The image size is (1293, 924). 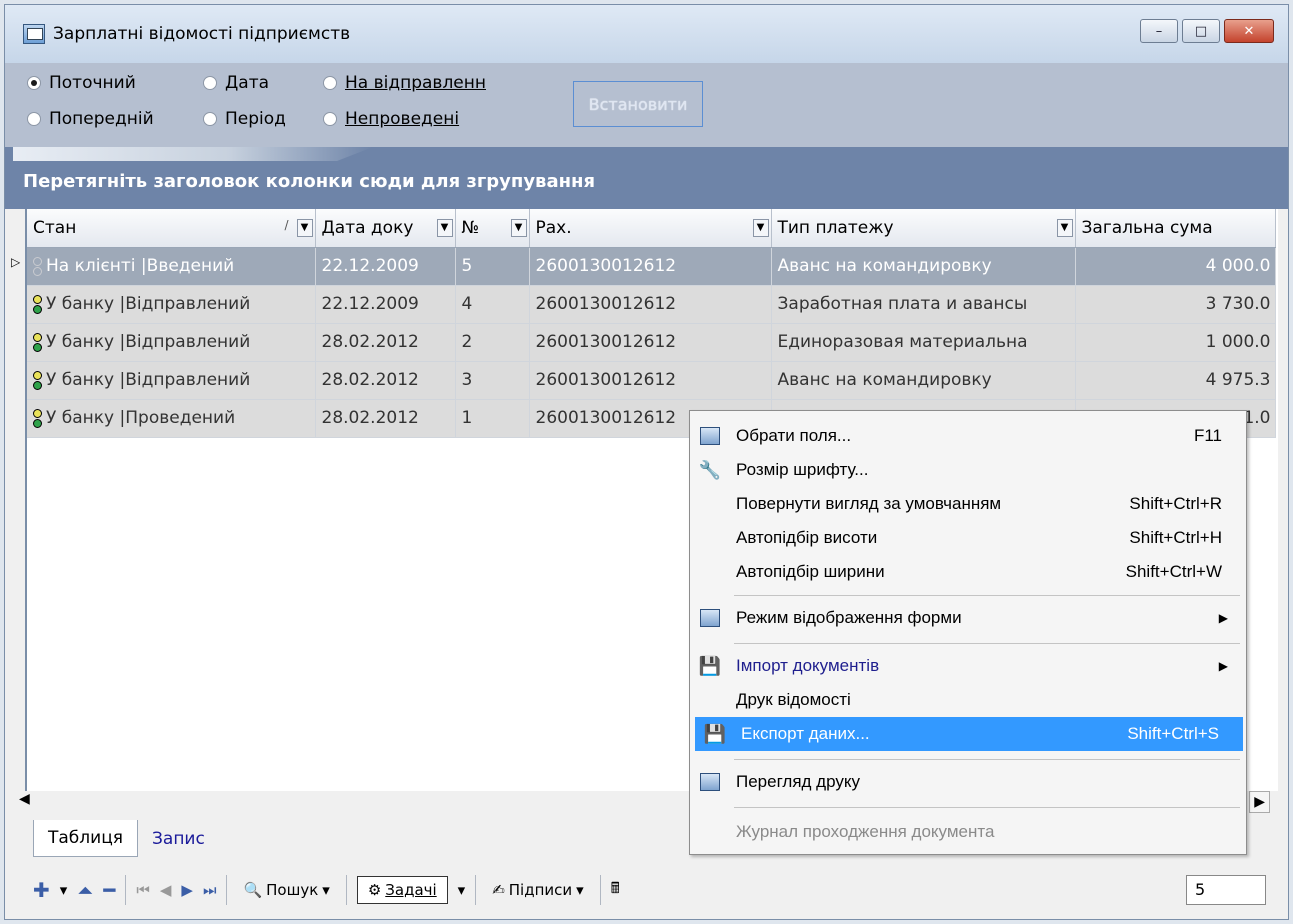 I want to click on radio-sending: На відправленн, so click(x=404, y=83).